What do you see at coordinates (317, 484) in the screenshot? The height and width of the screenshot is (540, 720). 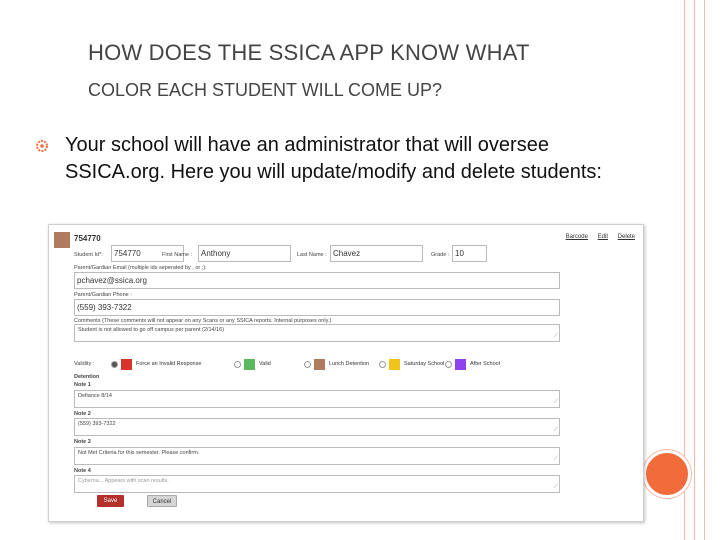 I see `note4-textarea: Cyberna... Appears with scan results. ⟋` at bounding box center [317, 484].